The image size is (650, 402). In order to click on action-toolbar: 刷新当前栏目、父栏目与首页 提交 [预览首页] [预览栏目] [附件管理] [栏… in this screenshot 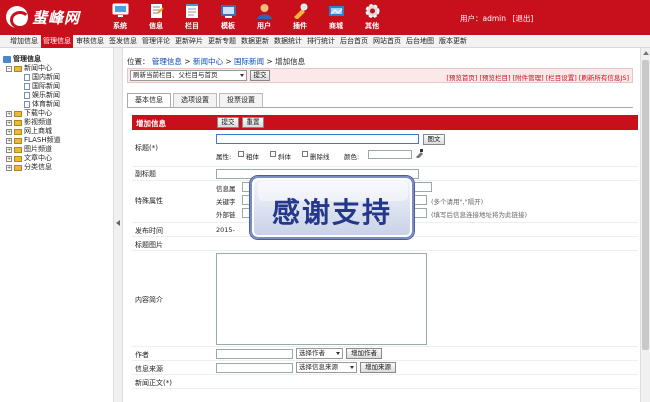, I will do `click(380, 75)`.